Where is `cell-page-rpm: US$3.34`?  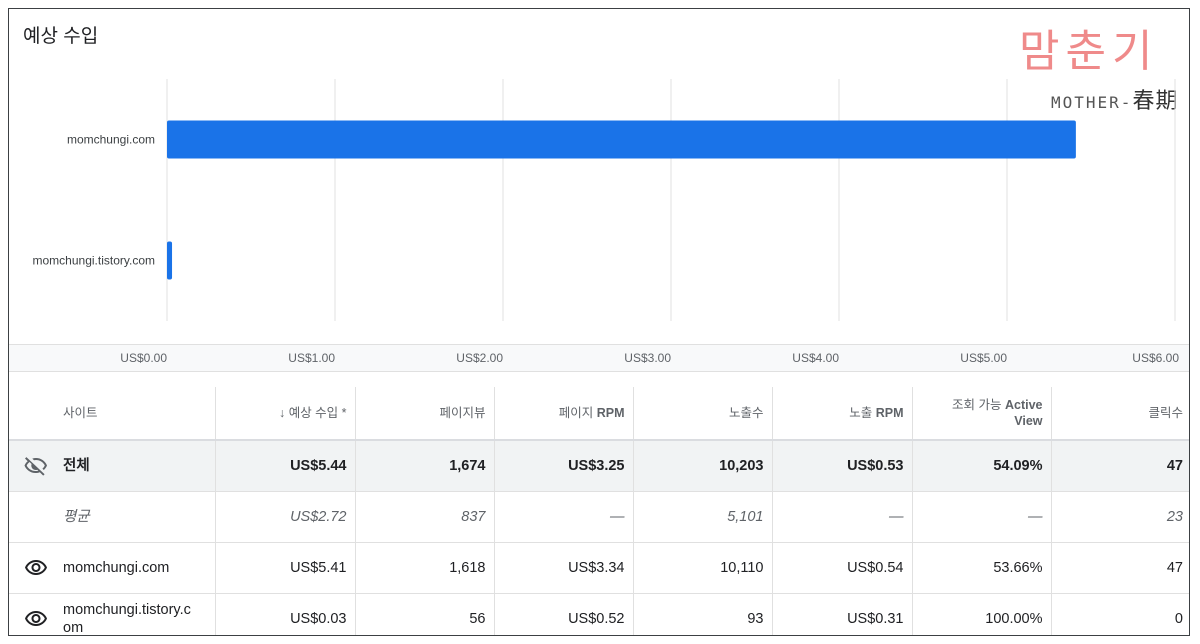 cell-page-rpm: US$3.34 is located at coordinates (564, 568).